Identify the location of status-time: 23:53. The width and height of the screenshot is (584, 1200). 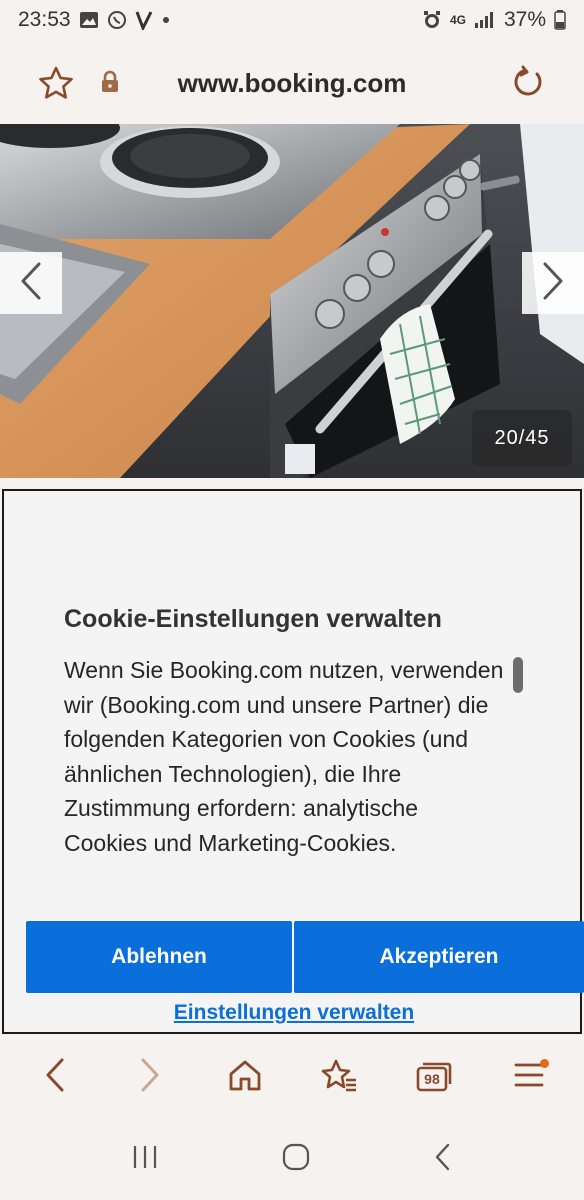
(44, 19).